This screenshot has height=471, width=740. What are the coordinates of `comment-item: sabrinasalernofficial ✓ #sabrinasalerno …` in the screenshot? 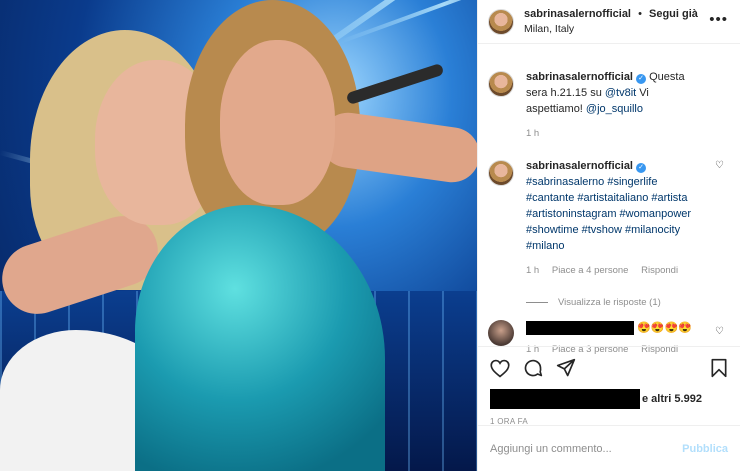 It's located at (609, 218).